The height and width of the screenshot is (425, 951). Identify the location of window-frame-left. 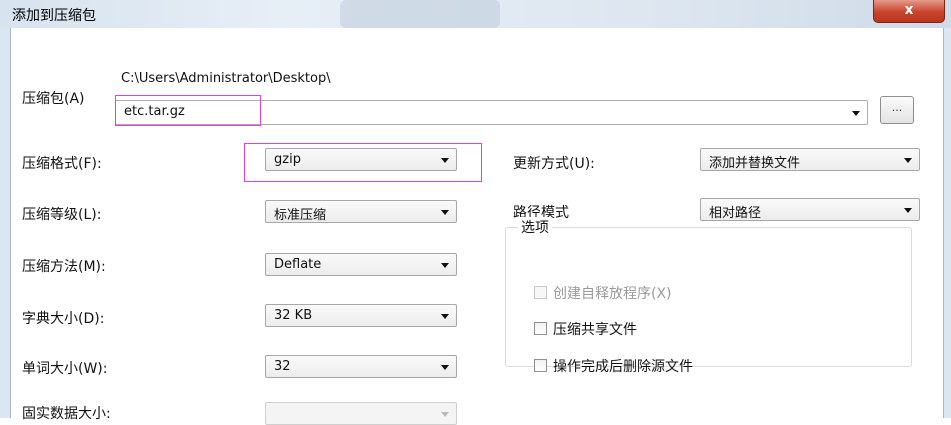
(5, 223).